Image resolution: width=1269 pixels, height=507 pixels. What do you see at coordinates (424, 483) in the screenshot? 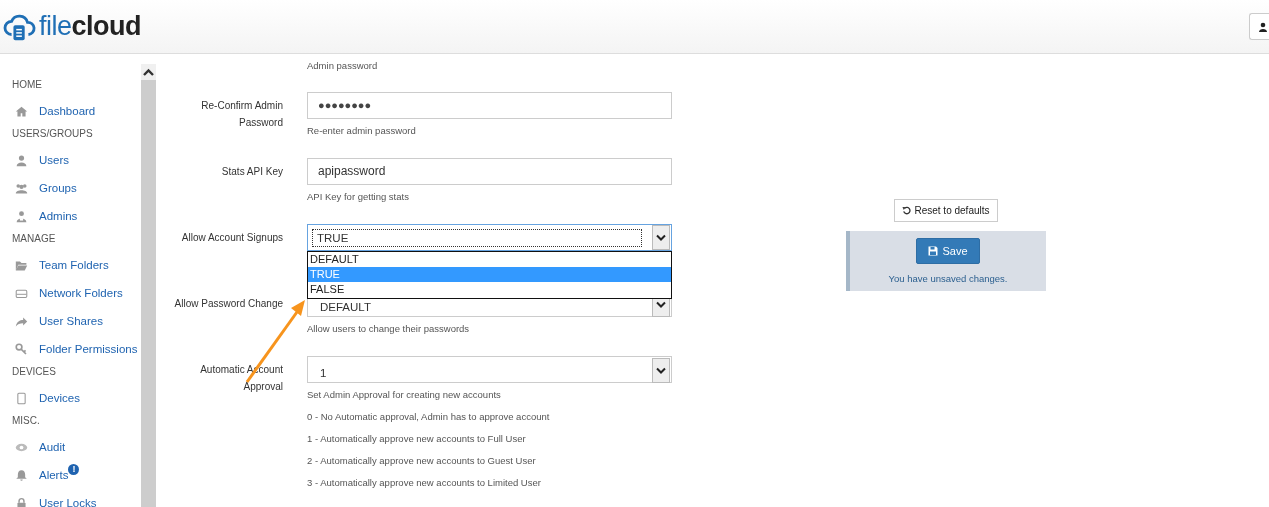
I see `field-note: 3 - Automatically approve new accounts to Limited User` at bounding box center [424, 483].